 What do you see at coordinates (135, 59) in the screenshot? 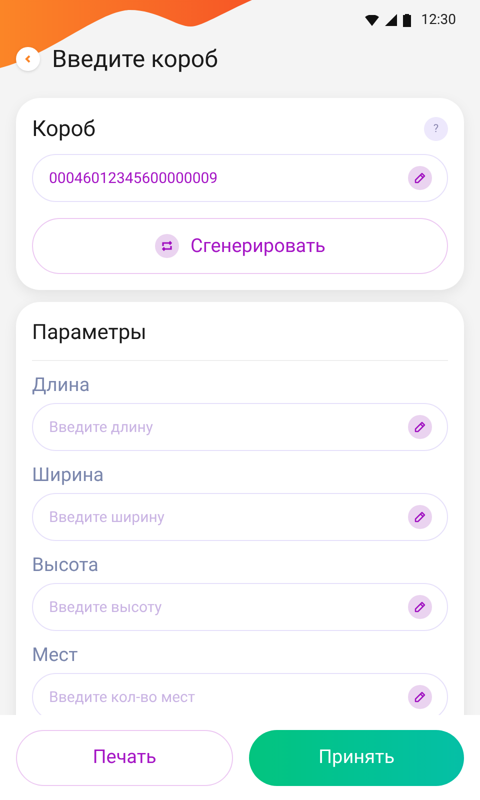
I see `page-title: Введите короб` at bounding box center [135, 59].